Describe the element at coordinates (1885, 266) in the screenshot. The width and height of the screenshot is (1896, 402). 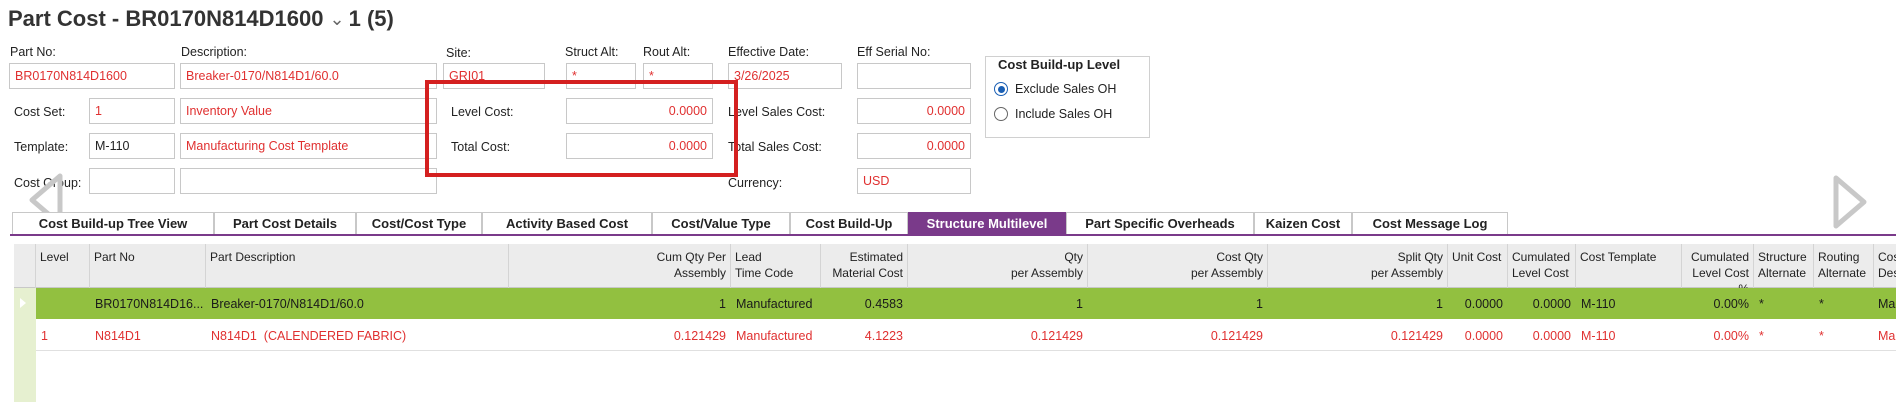
I see `col-cost-desc: Cost Desc` at that location.